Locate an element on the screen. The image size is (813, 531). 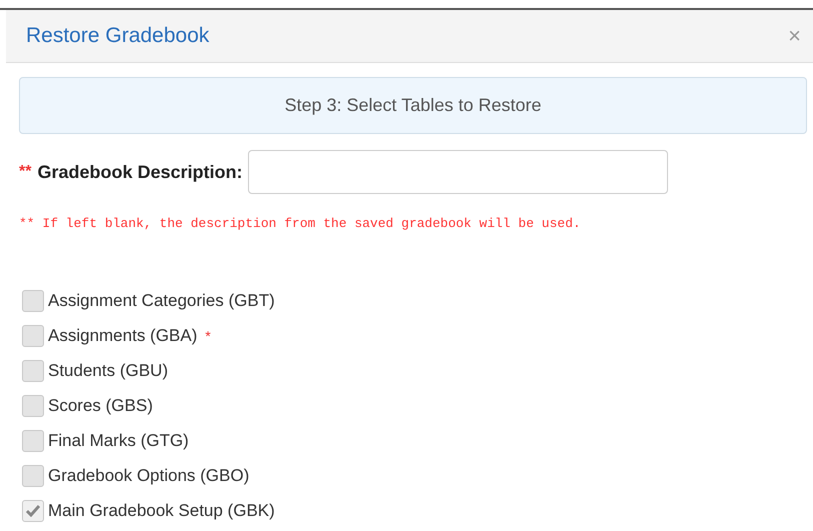
table-label: Main Gradebook Setup (GBK) is located at coordinates (161, 510).